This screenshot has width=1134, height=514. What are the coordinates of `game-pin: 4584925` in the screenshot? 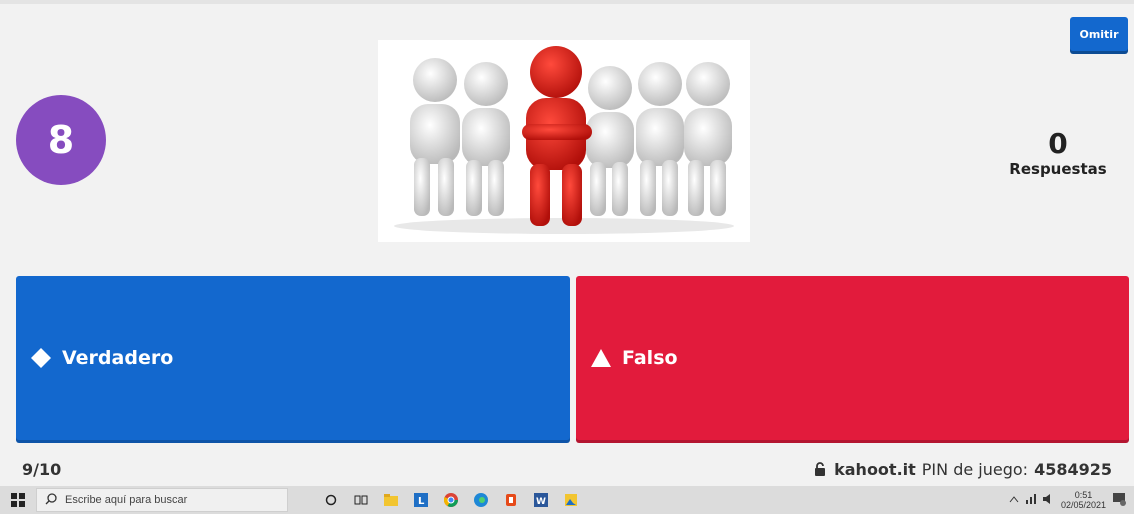 It's located at (1073, 469).